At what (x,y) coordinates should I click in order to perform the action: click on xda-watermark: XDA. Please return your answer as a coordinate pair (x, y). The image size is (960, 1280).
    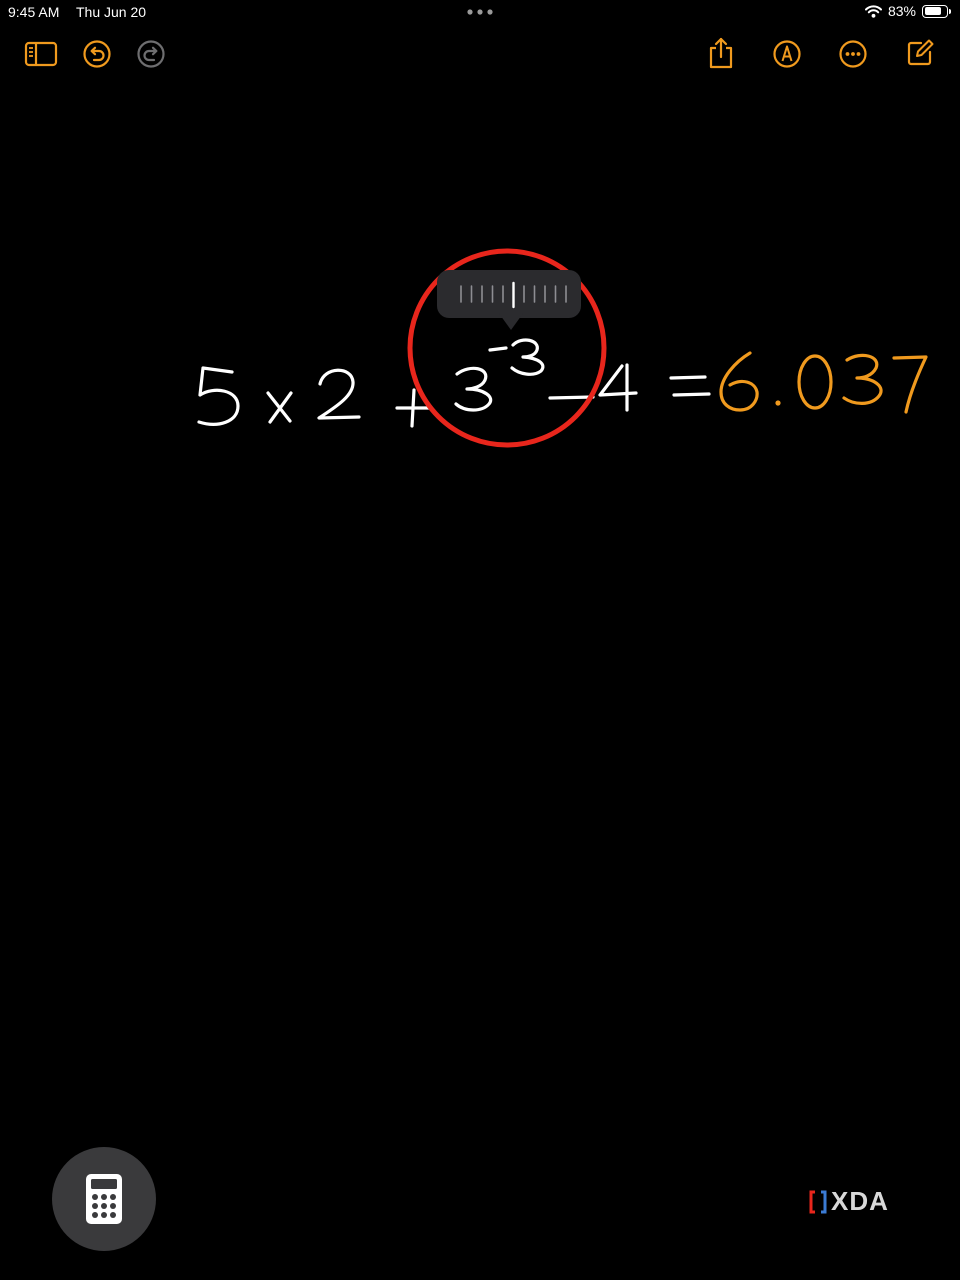
    Looking at the image, I should click on (848, 1201).